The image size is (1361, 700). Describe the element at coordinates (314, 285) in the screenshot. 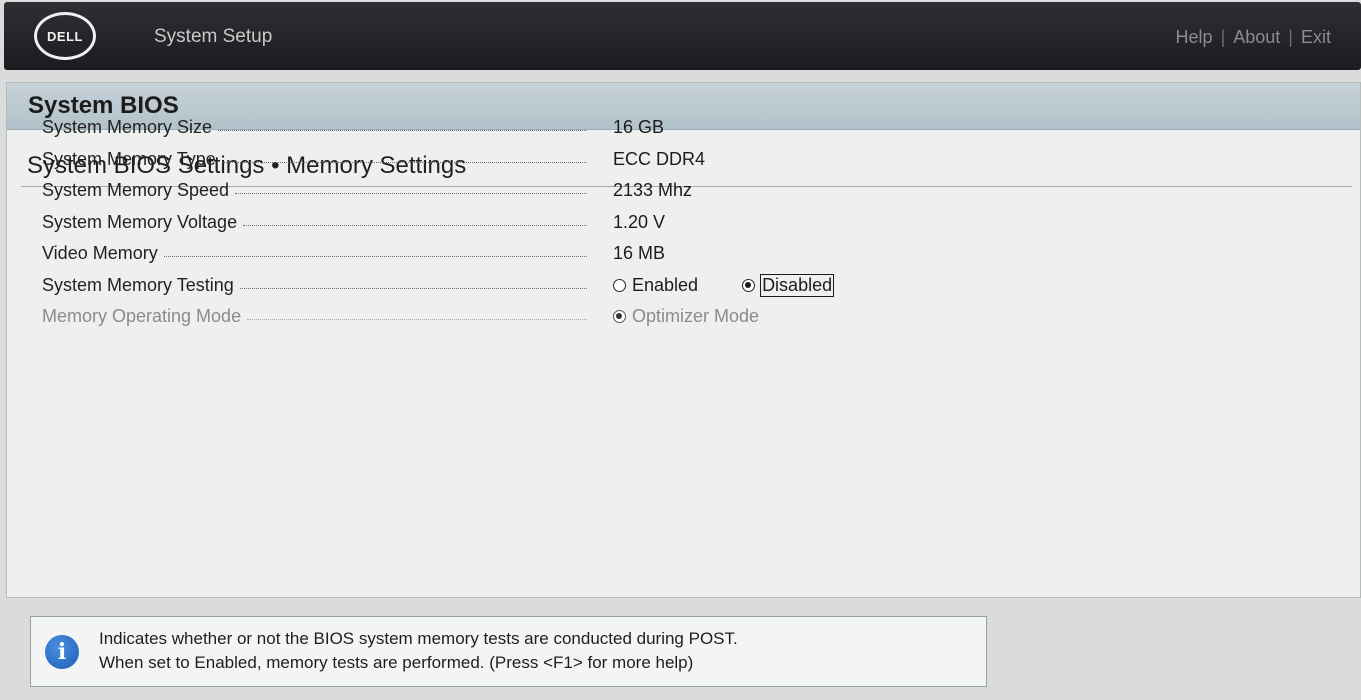

I see `setting-label-wrap: System Memory Testing` at that location.